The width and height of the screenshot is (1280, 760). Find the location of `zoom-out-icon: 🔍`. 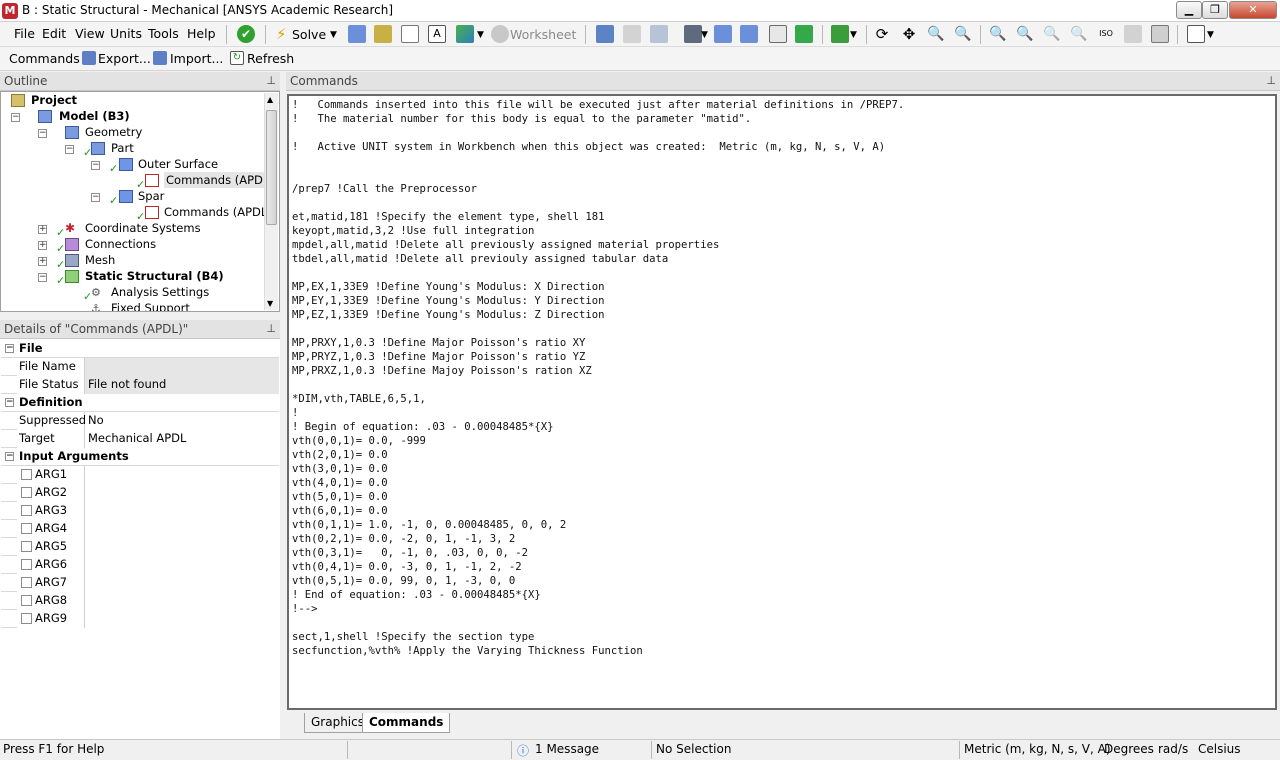

zoom-out-icon: 🔍 is located at coordinates (1079, 34).